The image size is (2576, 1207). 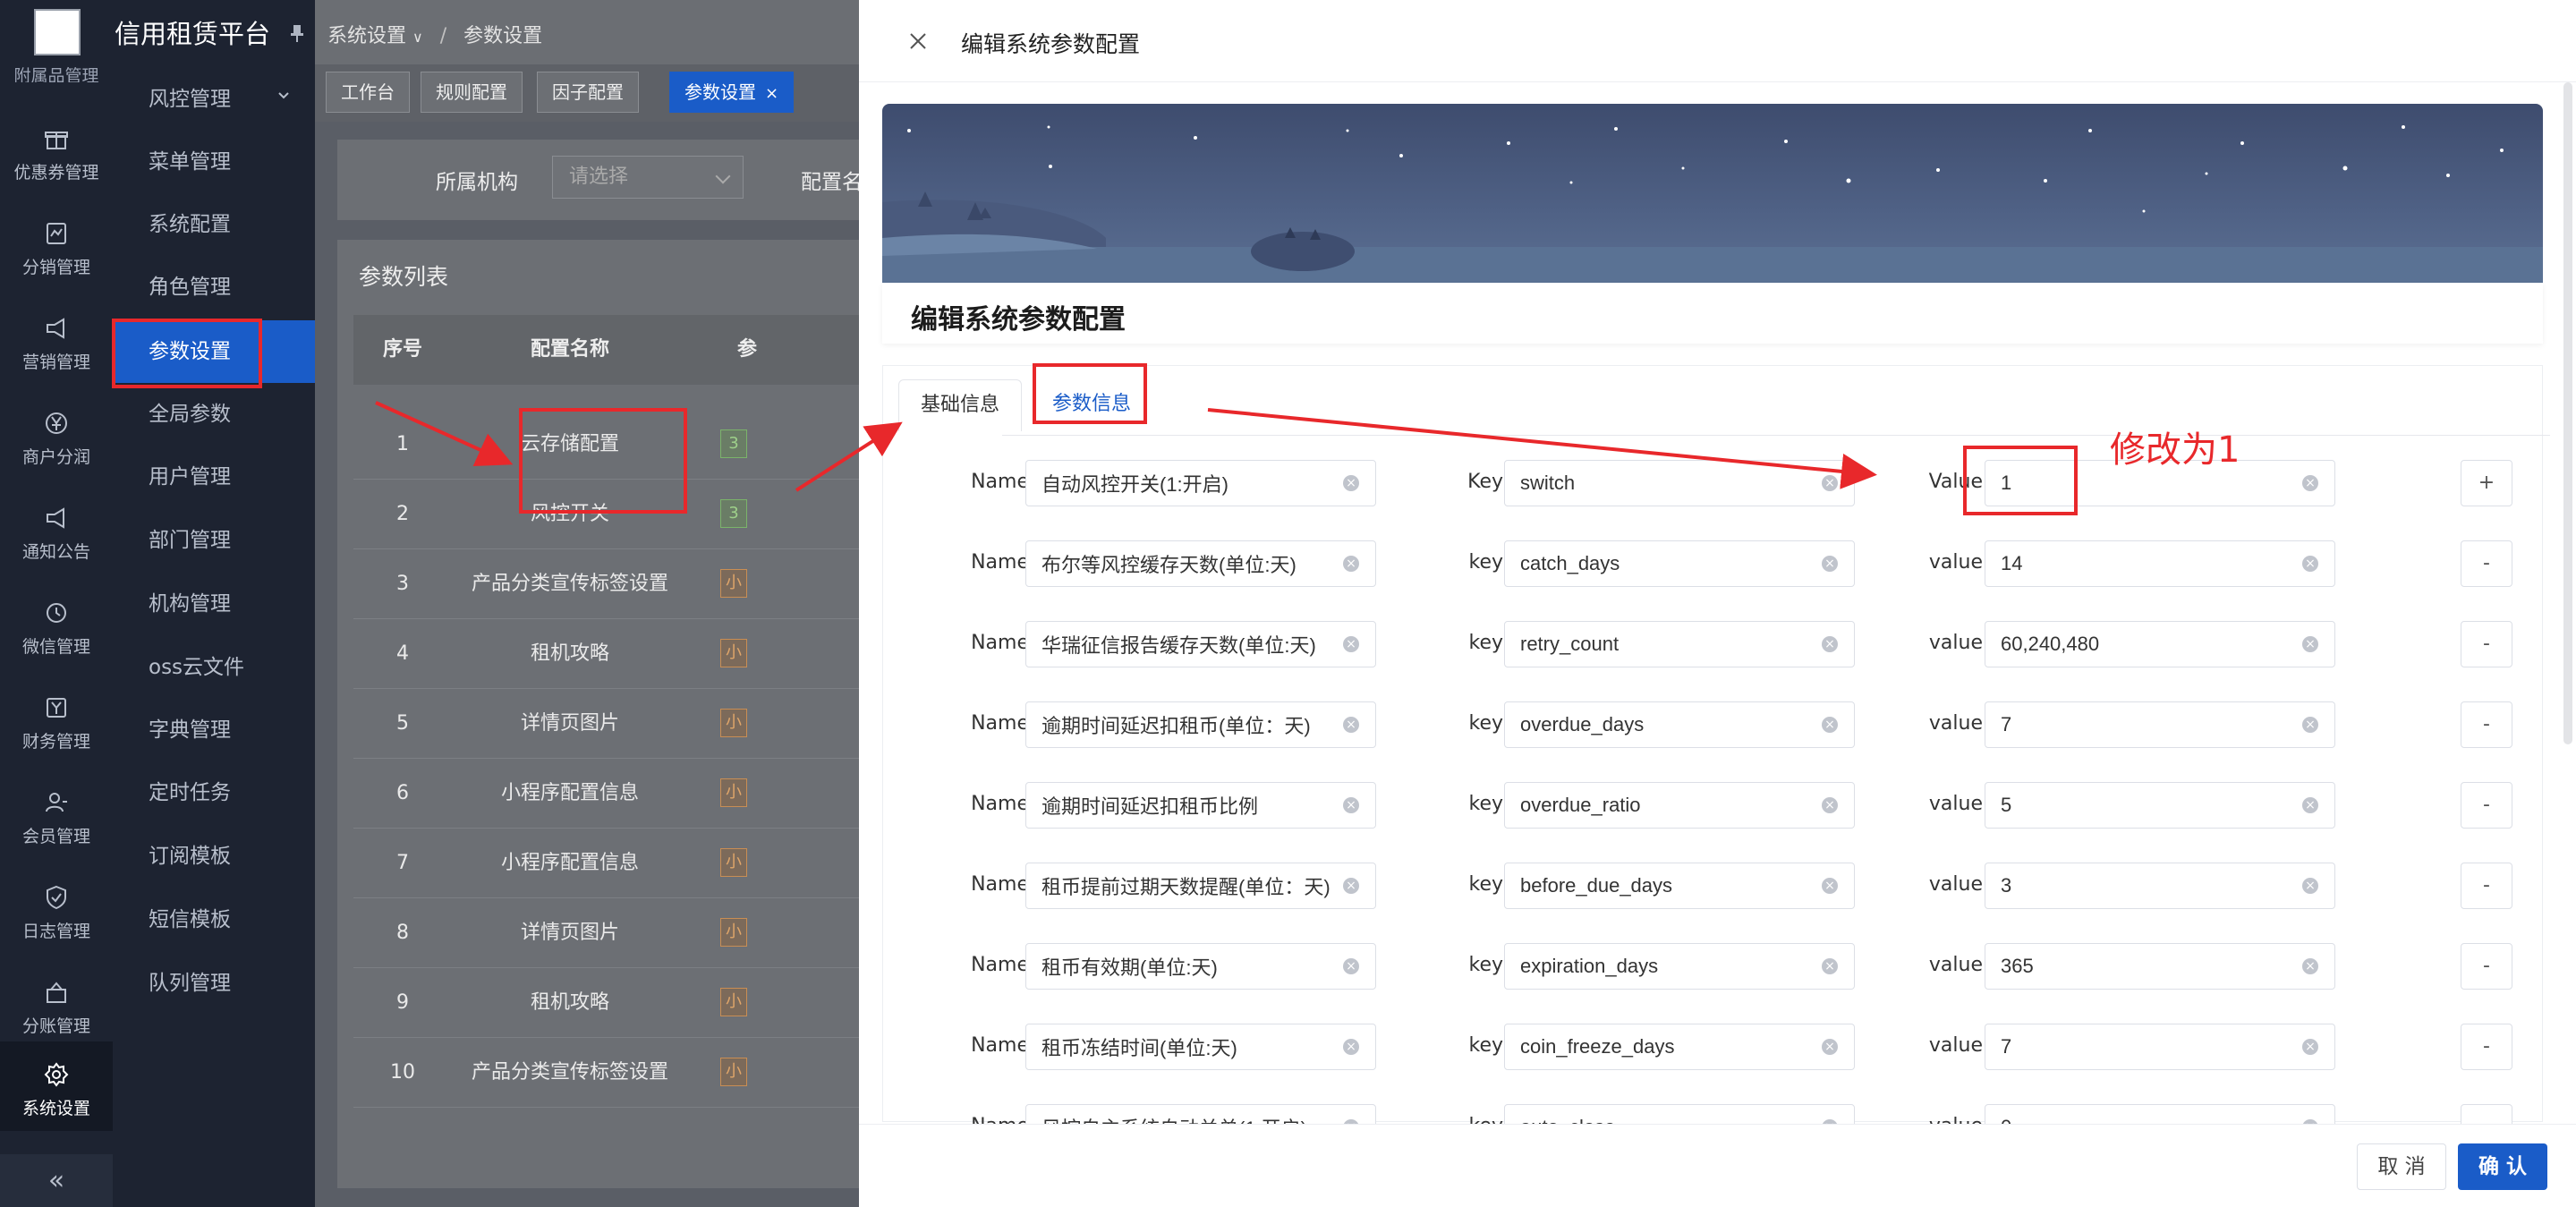 What do you see at coordinates (56, 435) in the screenshot?
I see `rail-item-merchant-profit: 商户分润` at bounding box center [56, 435].